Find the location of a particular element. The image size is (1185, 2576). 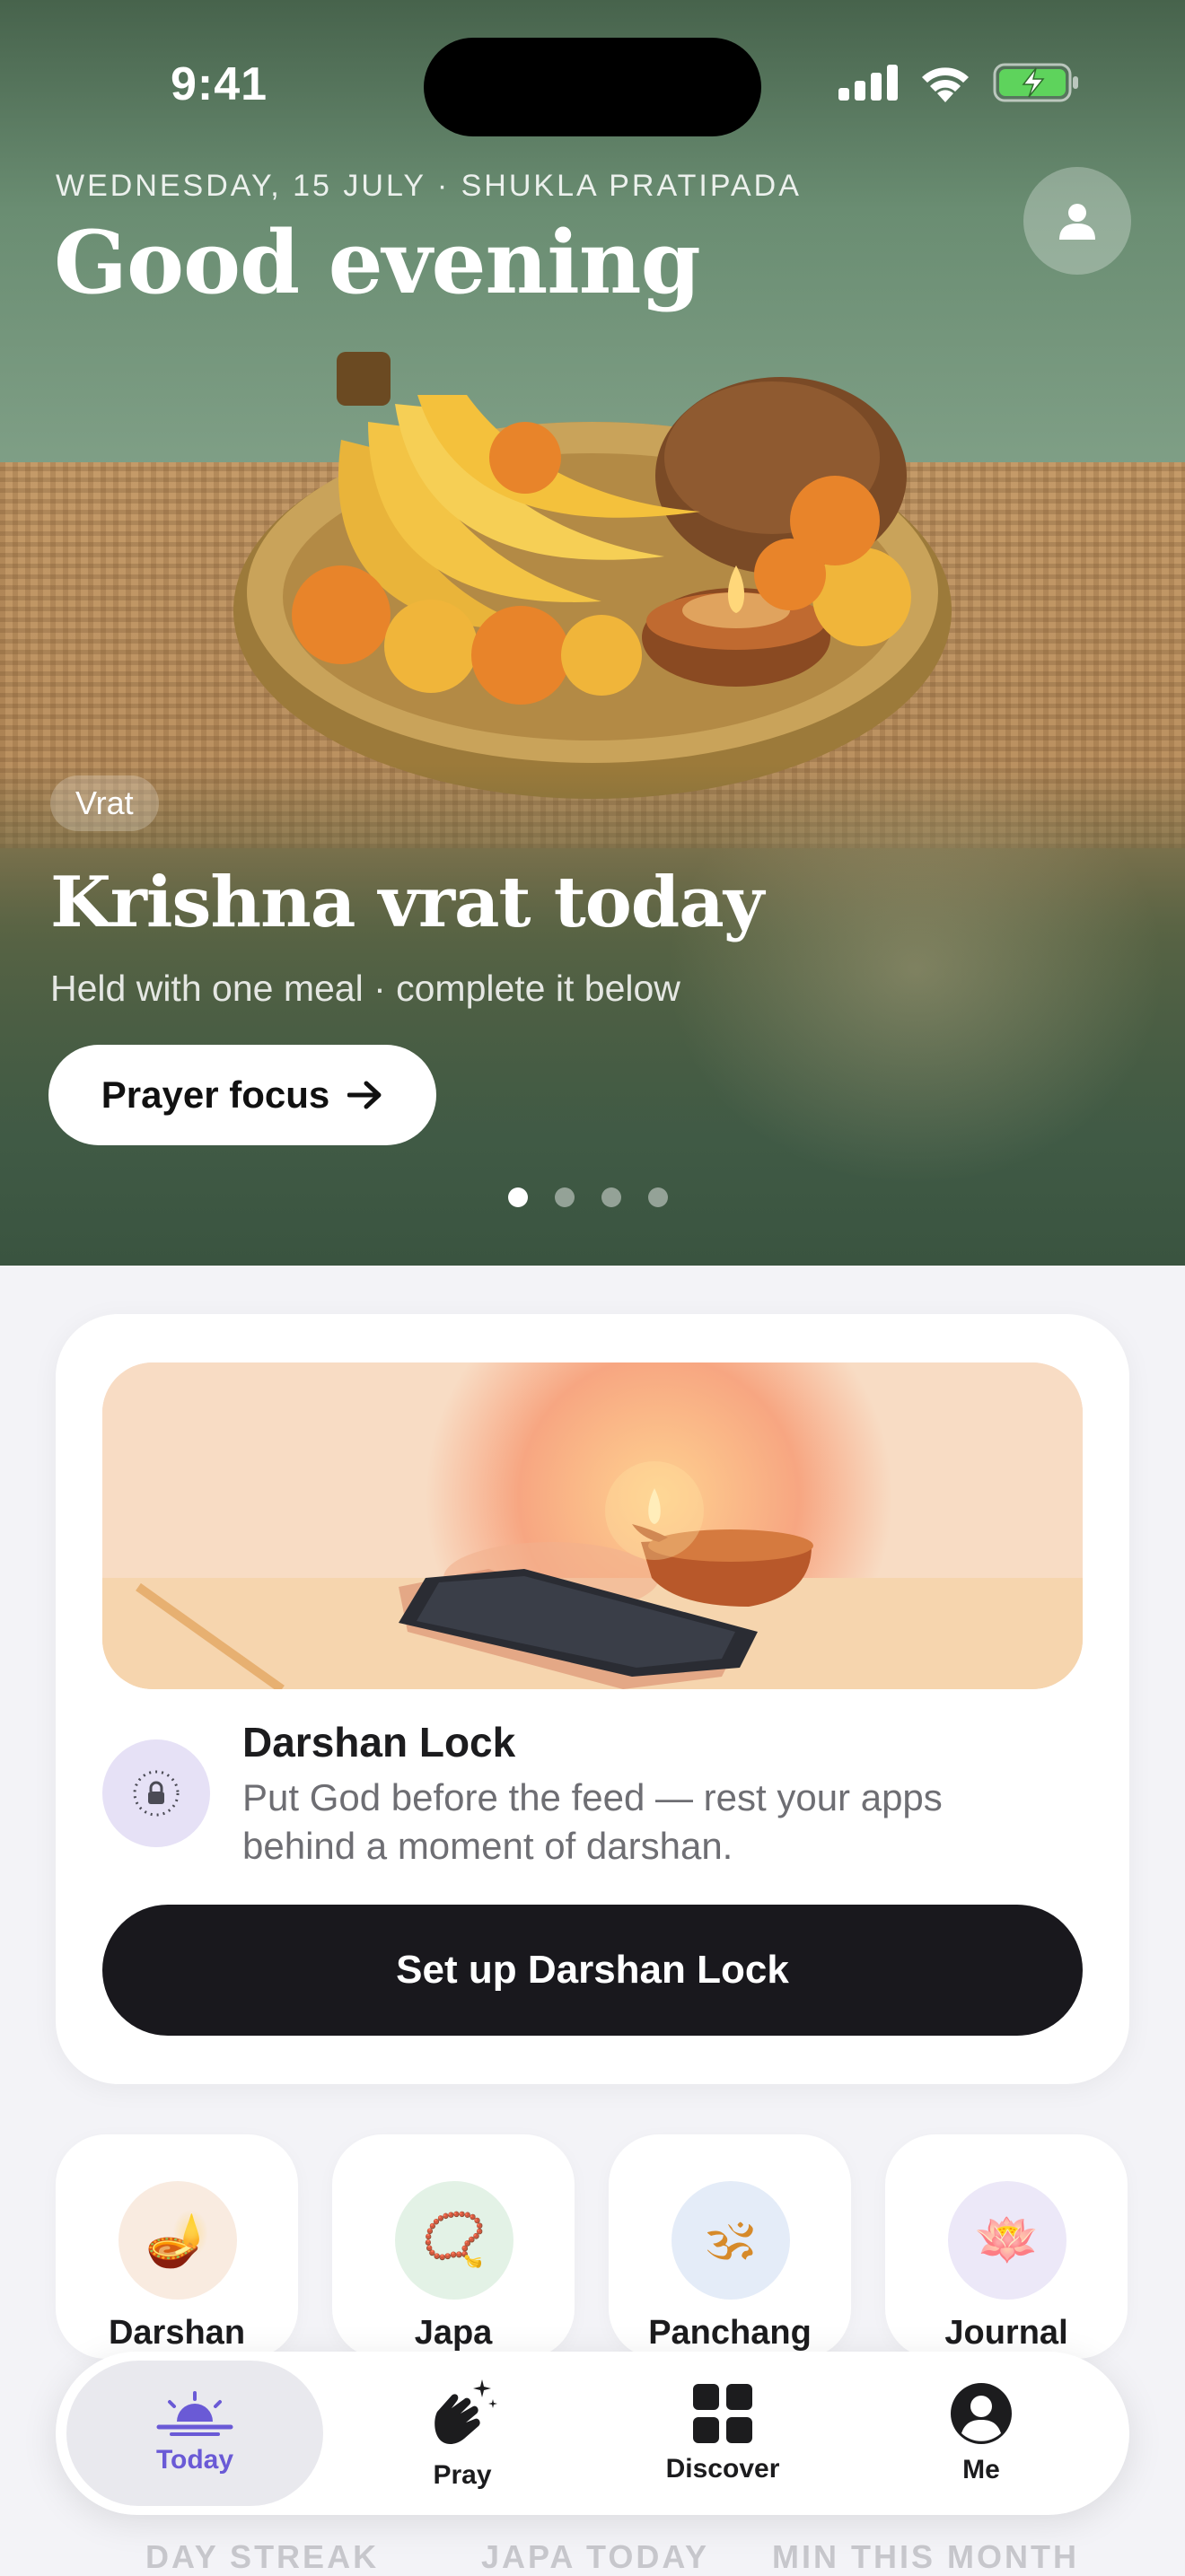

stats-row: DAY STREAK JAPA TODAY MIN THIS MONTH is located at coordinates (592, 2553).